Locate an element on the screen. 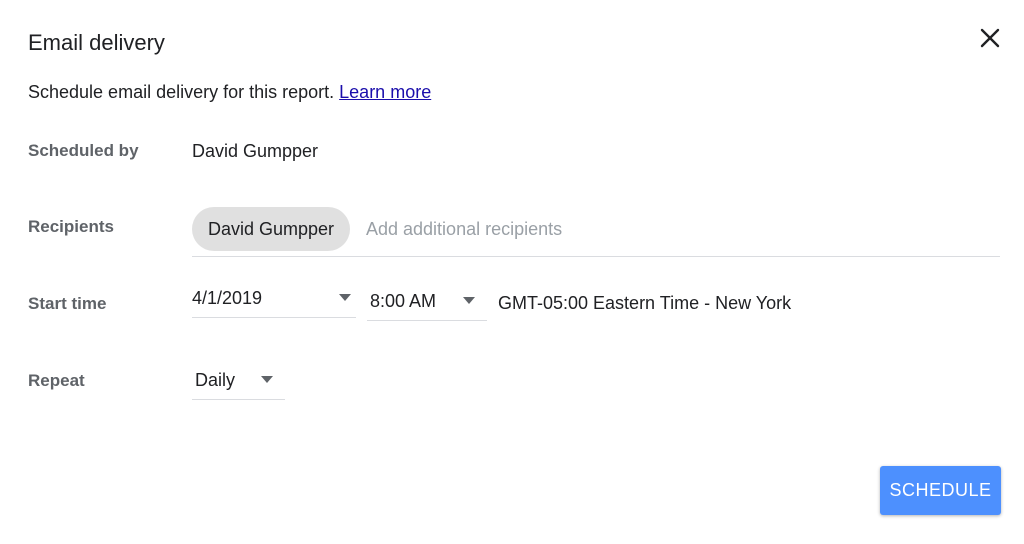 This screenshot has height=544, width=1024. timezone-text: GMT-05:00 Eastern Time - New York is located at coordinates (645, 303).